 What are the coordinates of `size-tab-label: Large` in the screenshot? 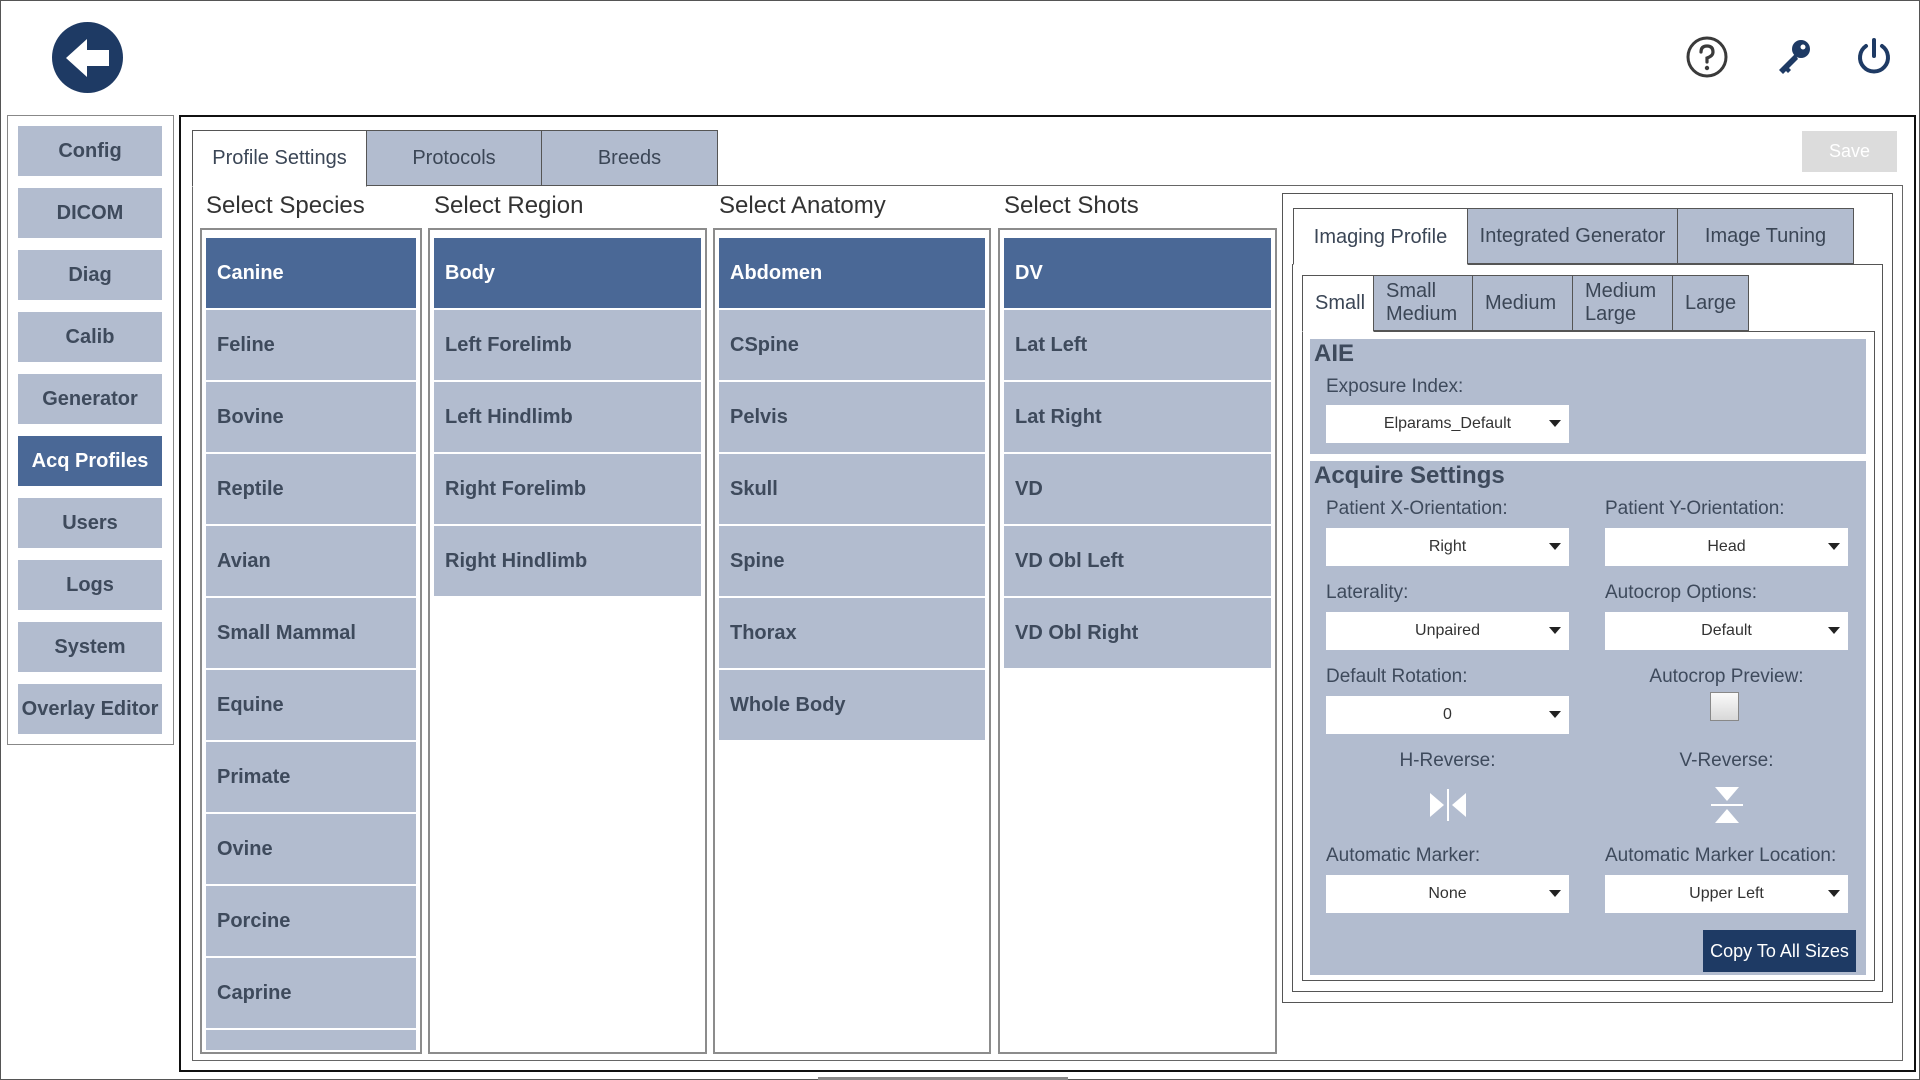 It's located at (1711, 302).